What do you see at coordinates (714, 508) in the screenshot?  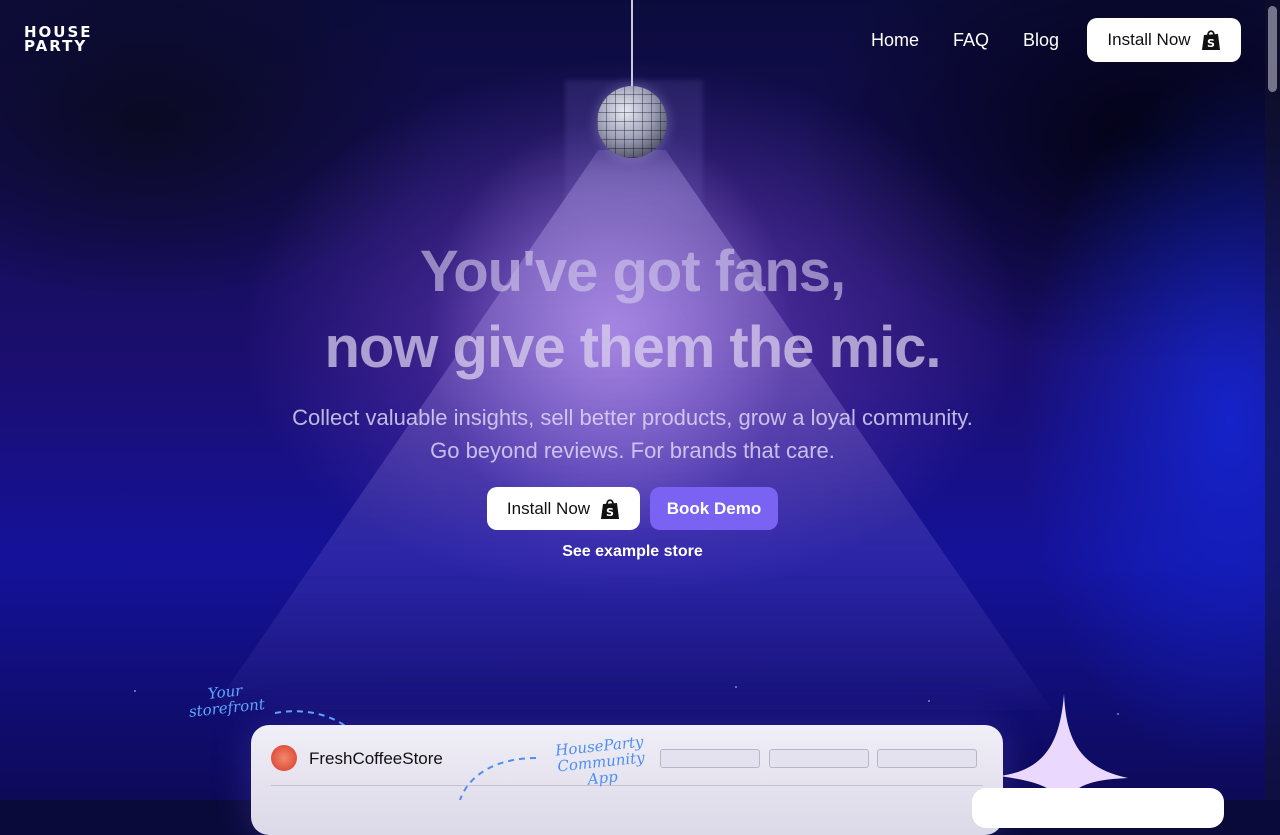 I see `book-demo-button: Book Demo` at bounding box center [714, 508].